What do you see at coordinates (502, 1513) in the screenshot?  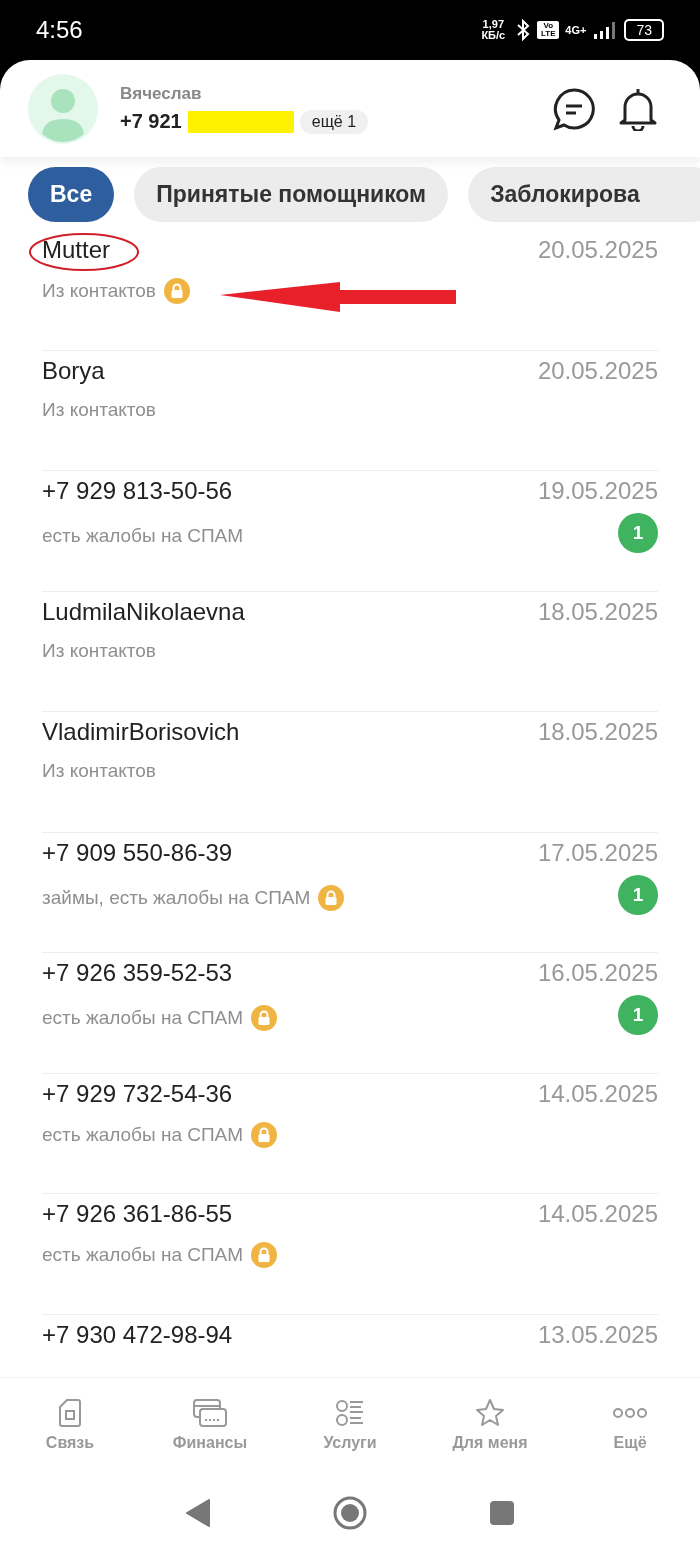 I see `recents-icon` at bounding box center [502, 1513].